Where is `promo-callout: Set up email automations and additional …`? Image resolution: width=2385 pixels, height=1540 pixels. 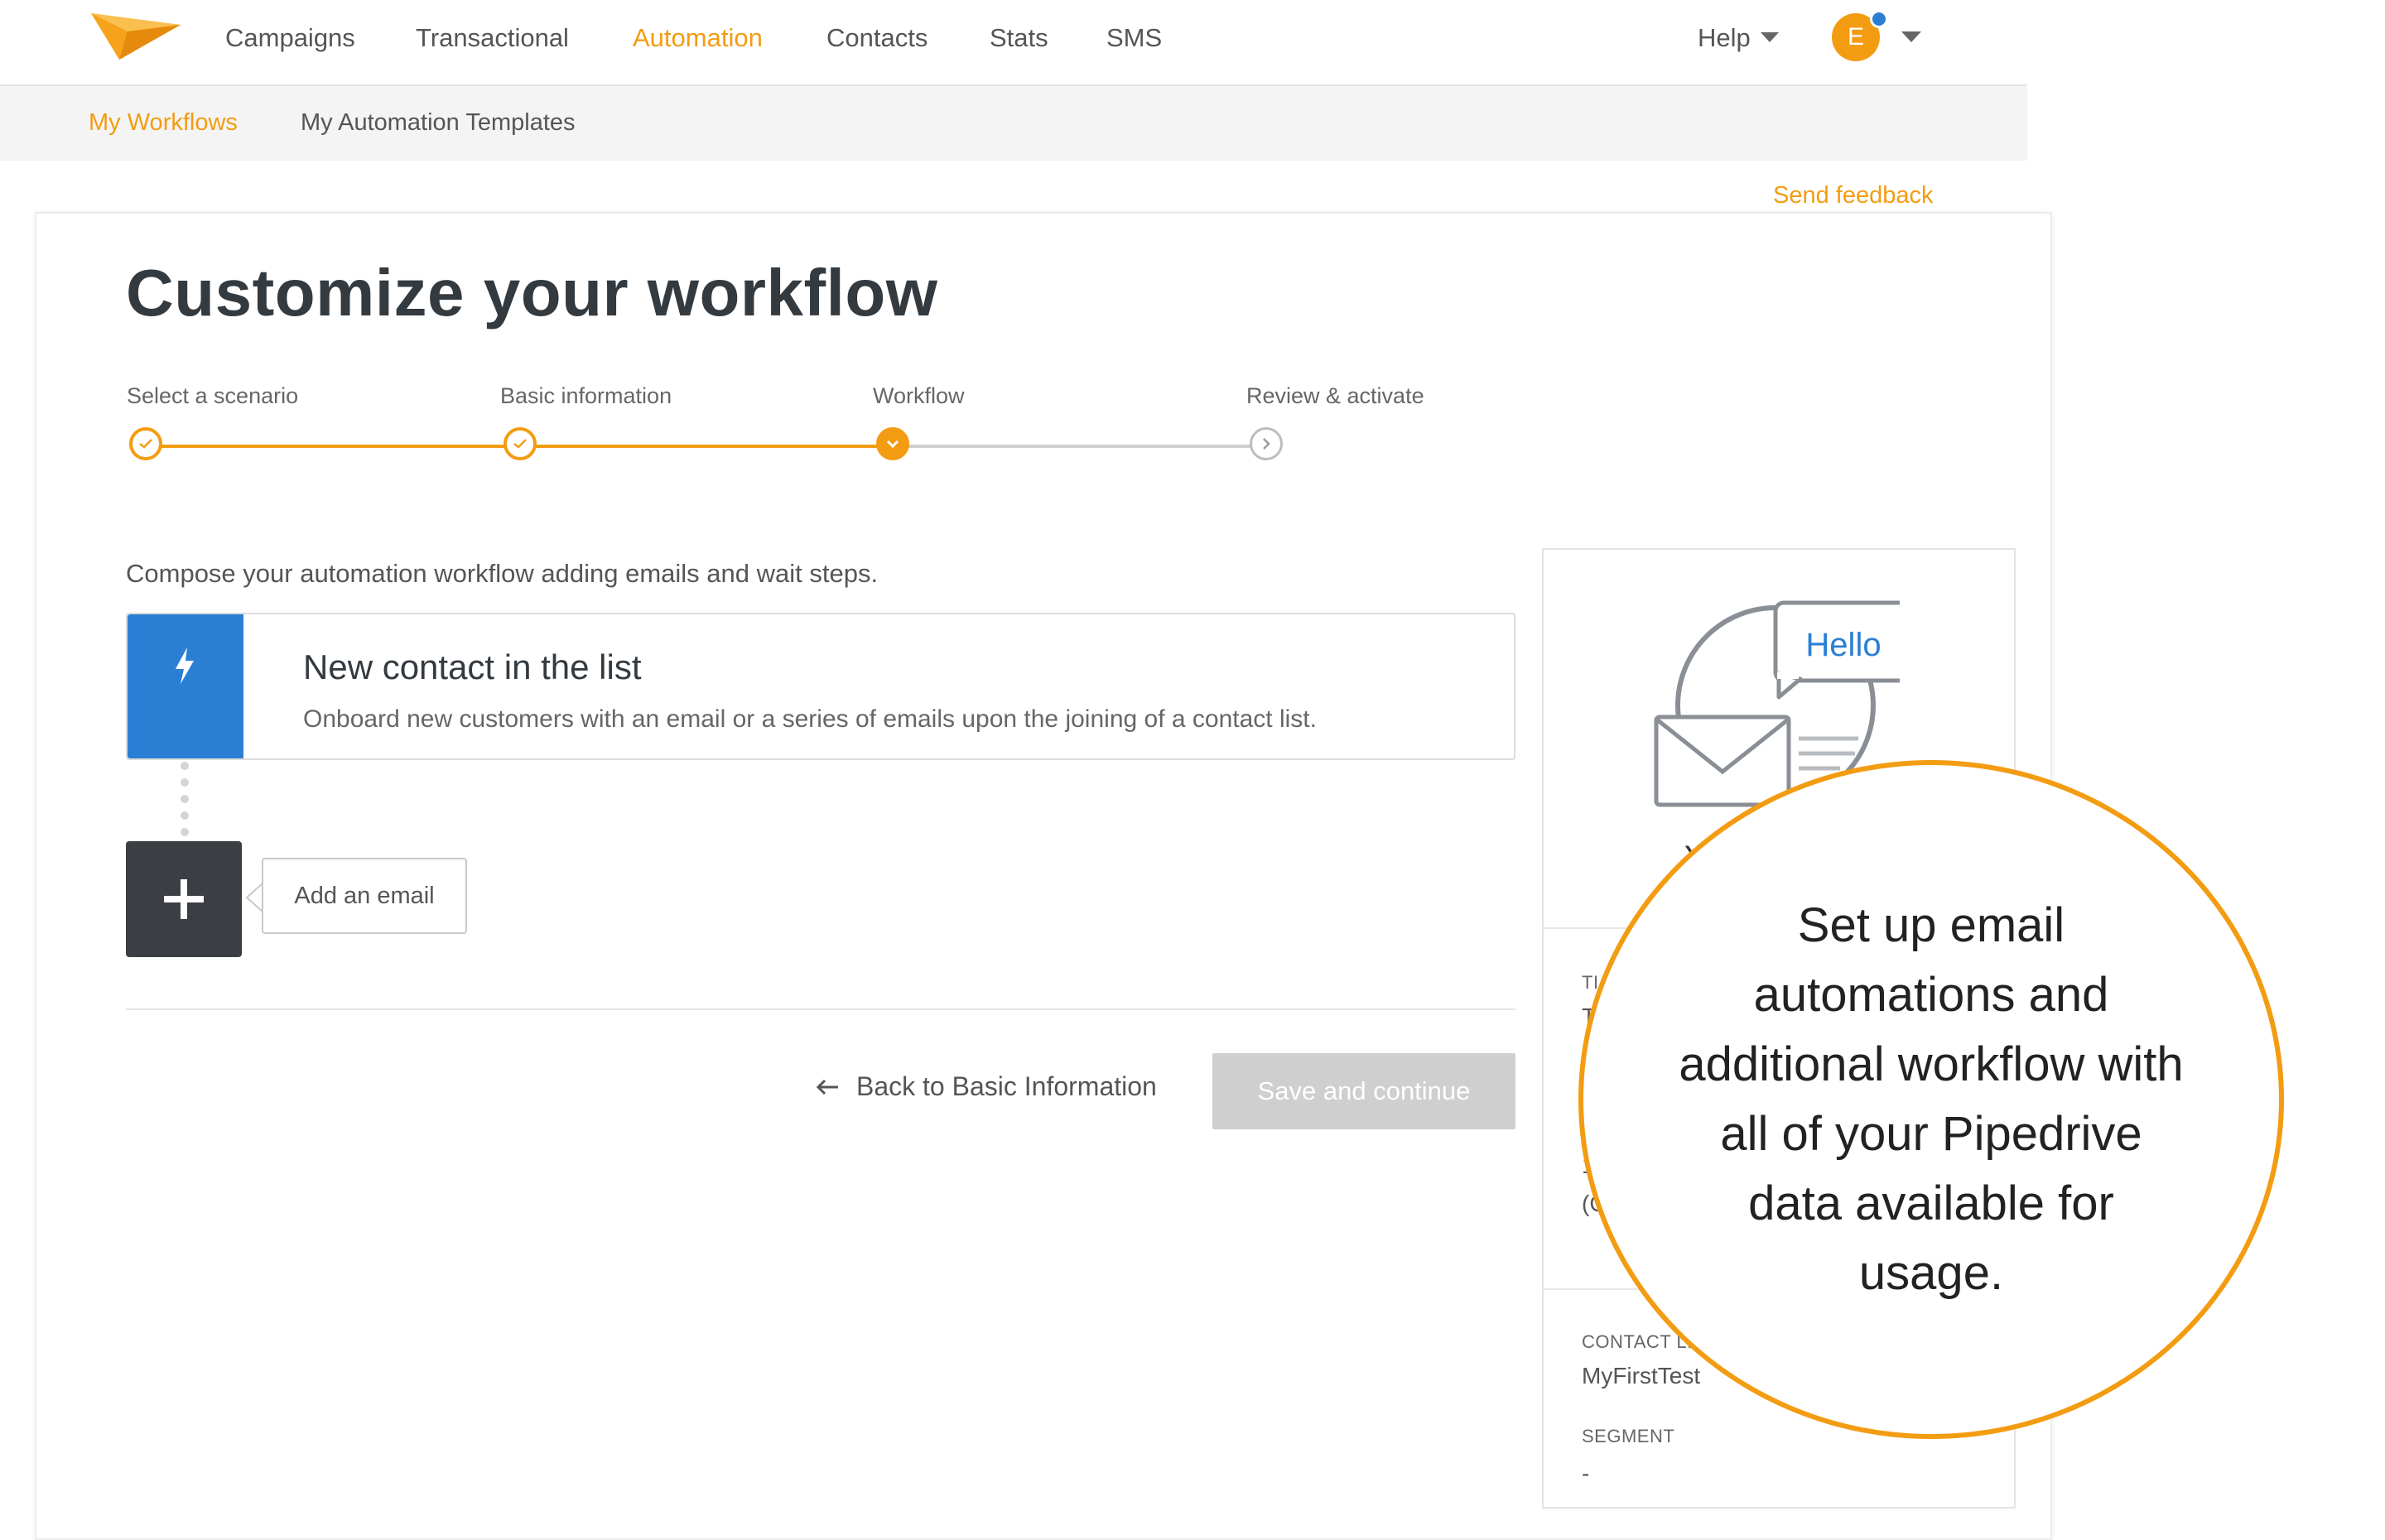 promo-callout: Set up email automations and additional … is located at coordinates (1931, 1099).